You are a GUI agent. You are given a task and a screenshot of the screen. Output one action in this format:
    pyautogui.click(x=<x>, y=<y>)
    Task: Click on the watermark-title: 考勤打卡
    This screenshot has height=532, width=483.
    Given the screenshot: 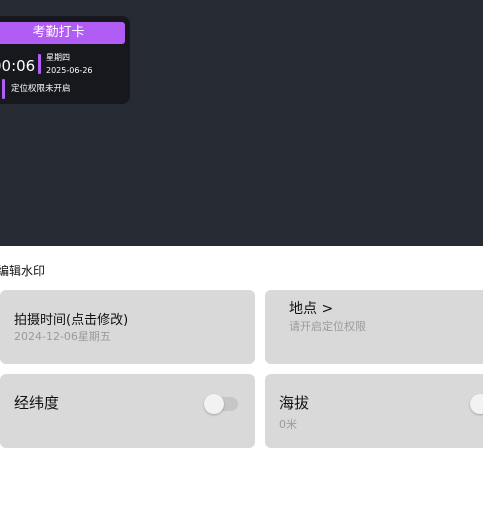 What is the action you would take?
    pyautogui.click(x=62, y=33)
    